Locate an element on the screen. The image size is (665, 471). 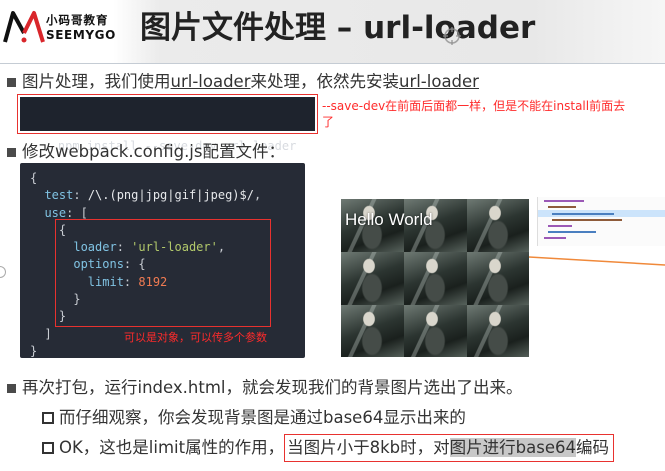
code-token-regex: /\.(png|jpg|gif|jpeg)$/ is located at coordinates (170, 195).